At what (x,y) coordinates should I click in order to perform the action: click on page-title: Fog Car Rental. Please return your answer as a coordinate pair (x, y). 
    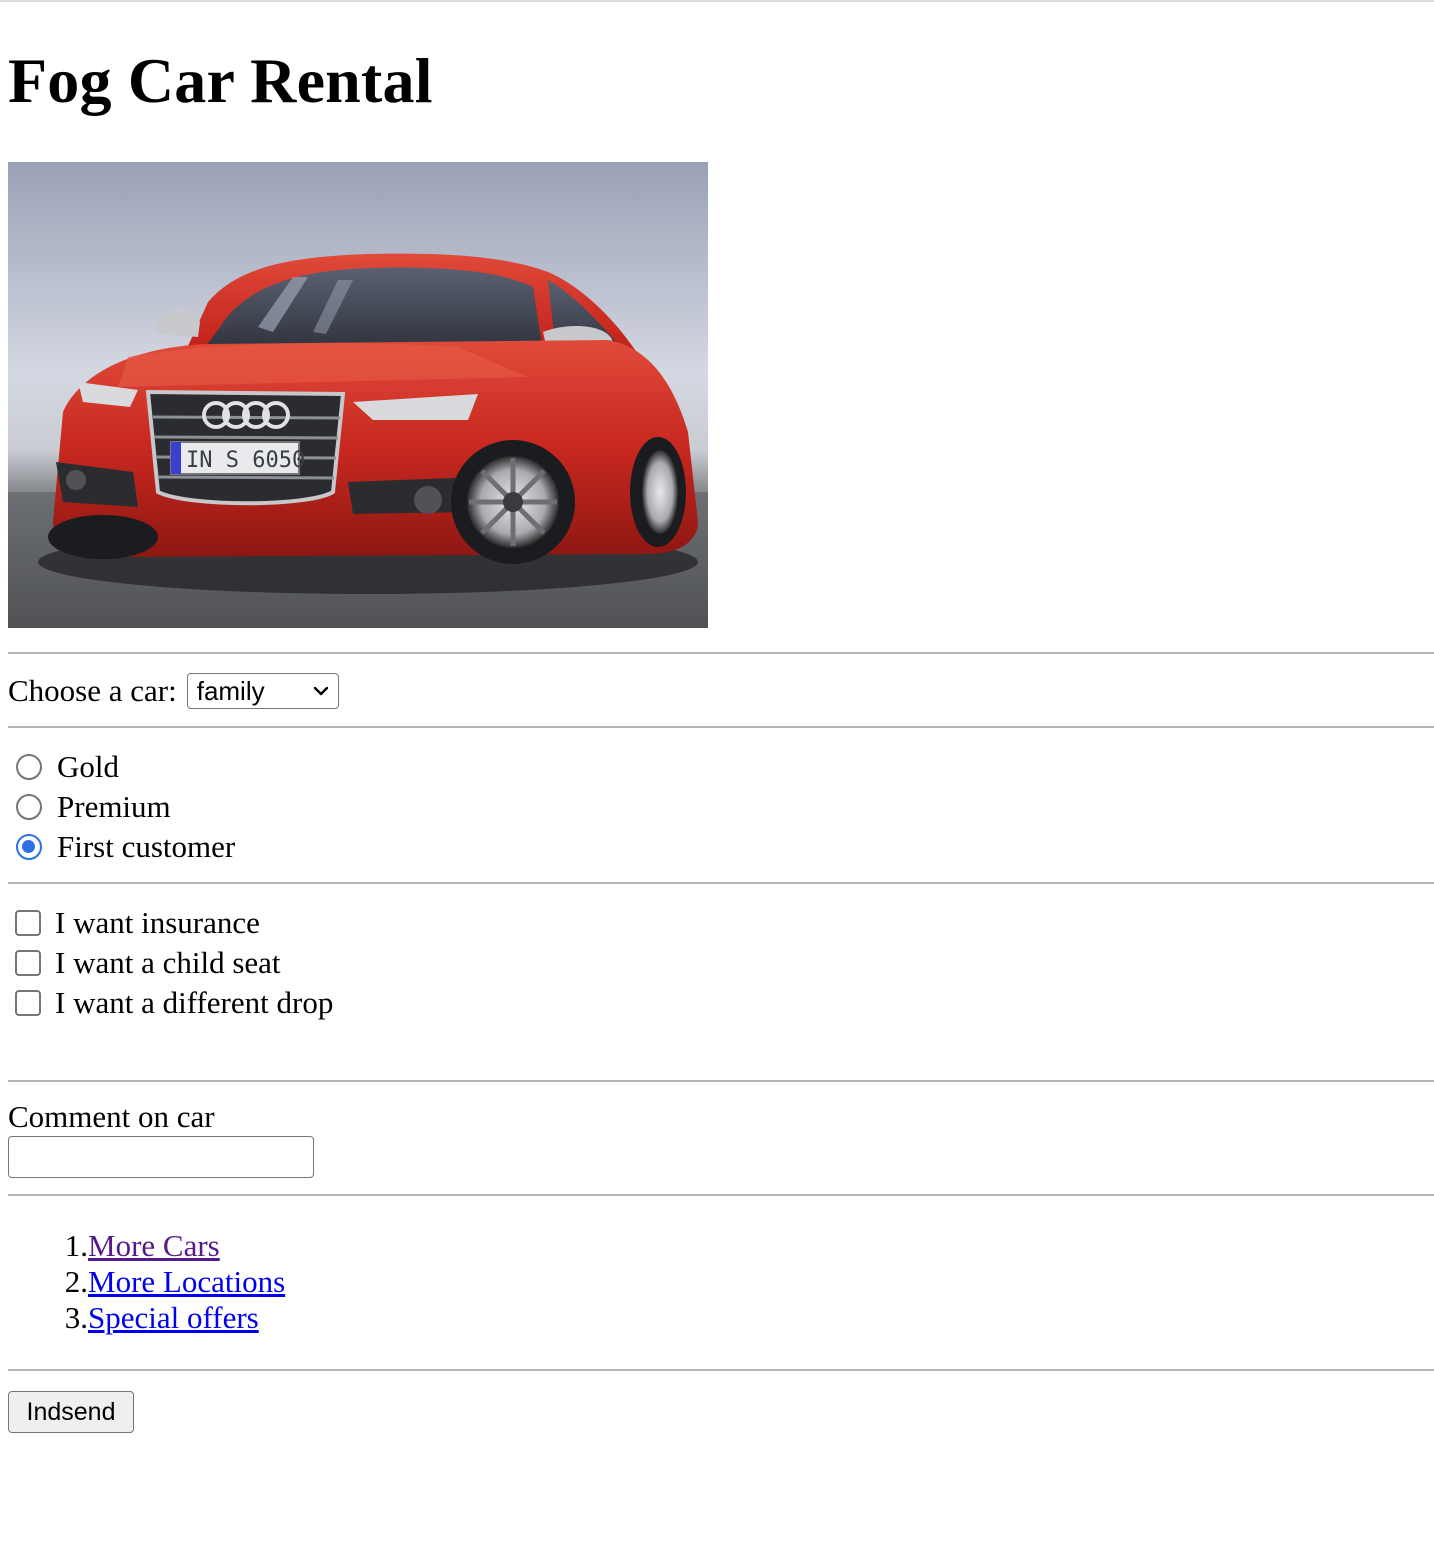
    Looking at the image, I should click on (220, 80).